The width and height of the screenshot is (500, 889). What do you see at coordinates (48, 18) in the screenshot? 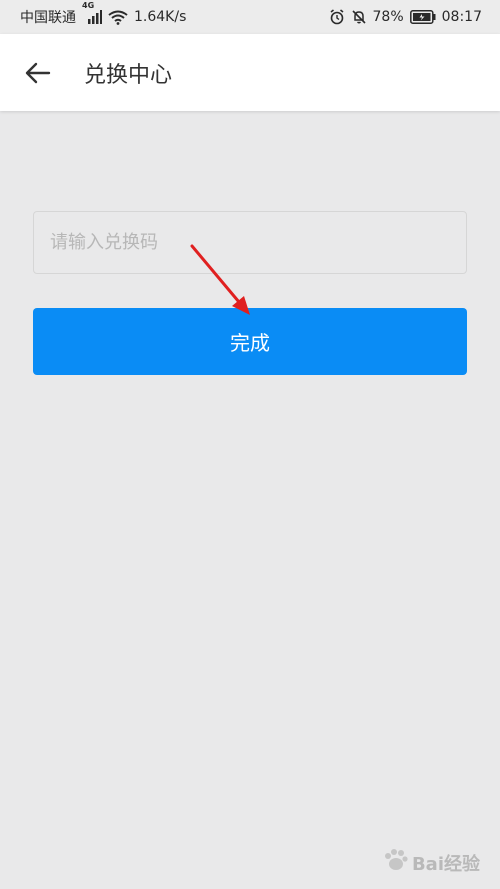
I see `carrier-name: 中国联通` at bounding box center [48, 18].